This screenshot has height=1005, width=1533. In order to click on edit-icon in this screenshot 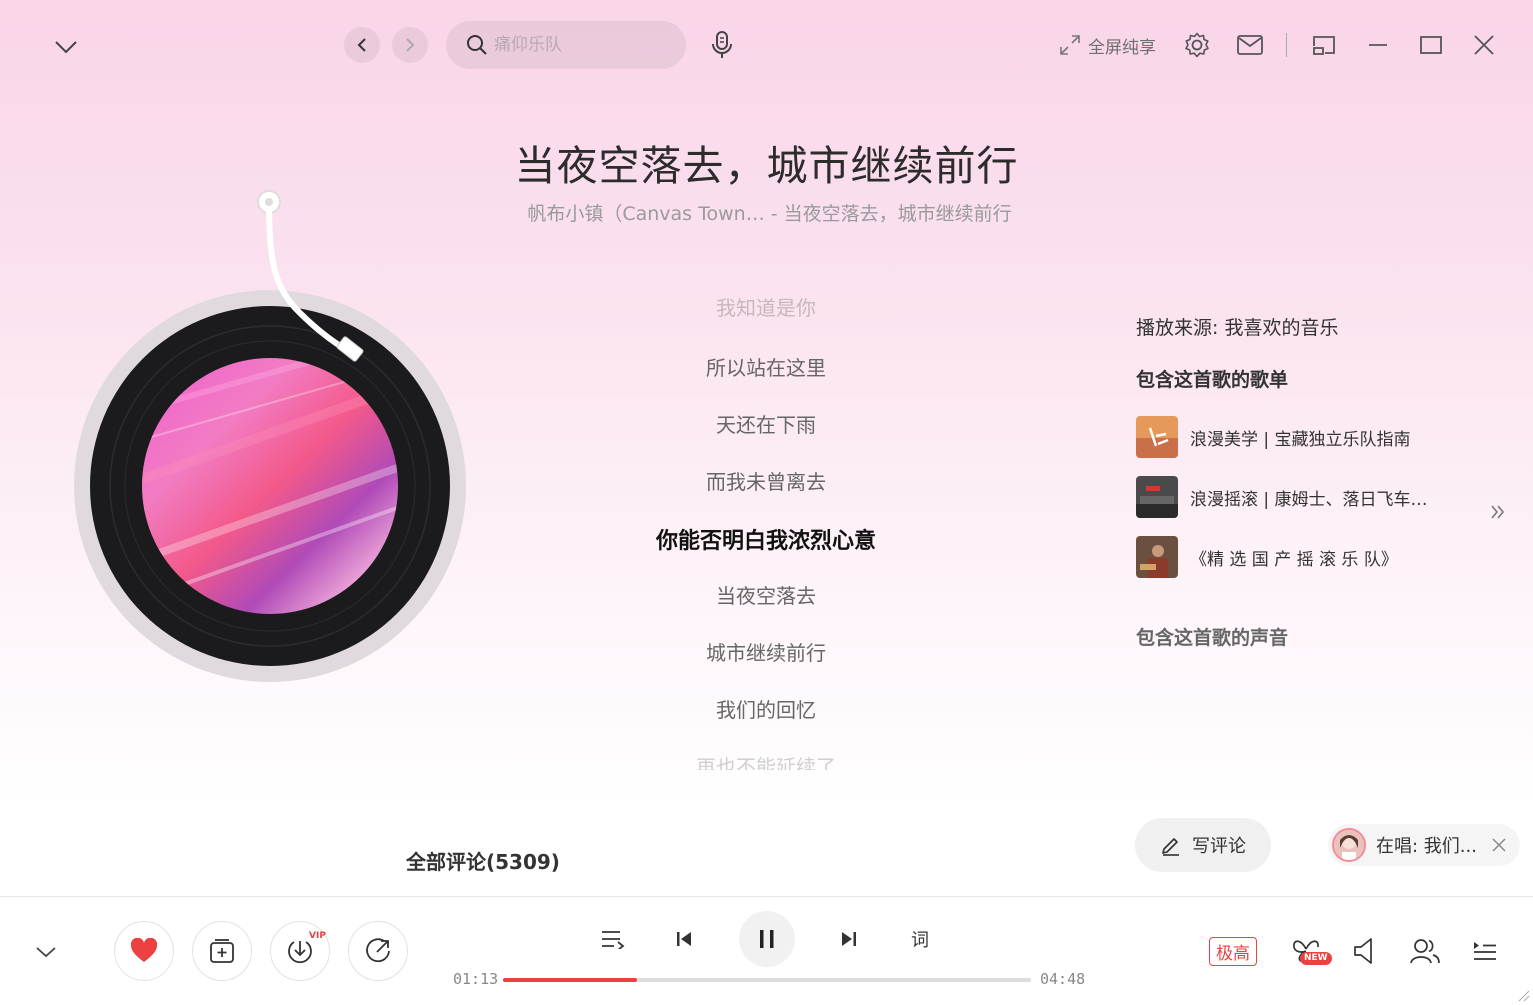, I will do `click(1170, 847)`.